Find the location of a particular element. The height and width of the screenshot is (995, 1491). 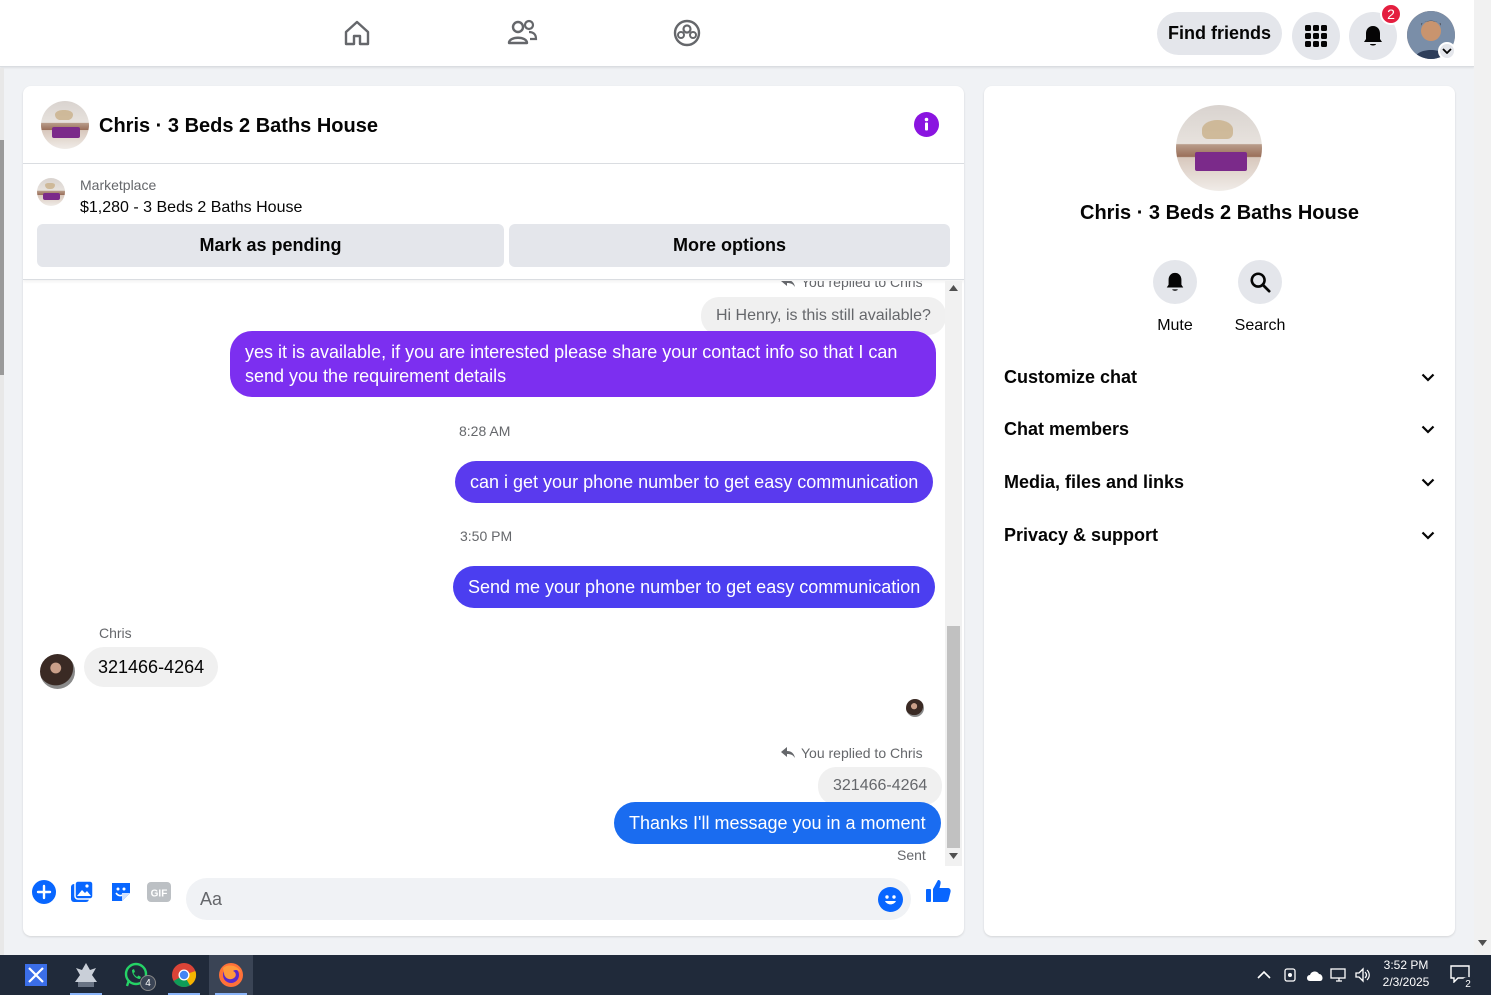

onedrive-cloud-icon is located at coordinates (1315, 975).